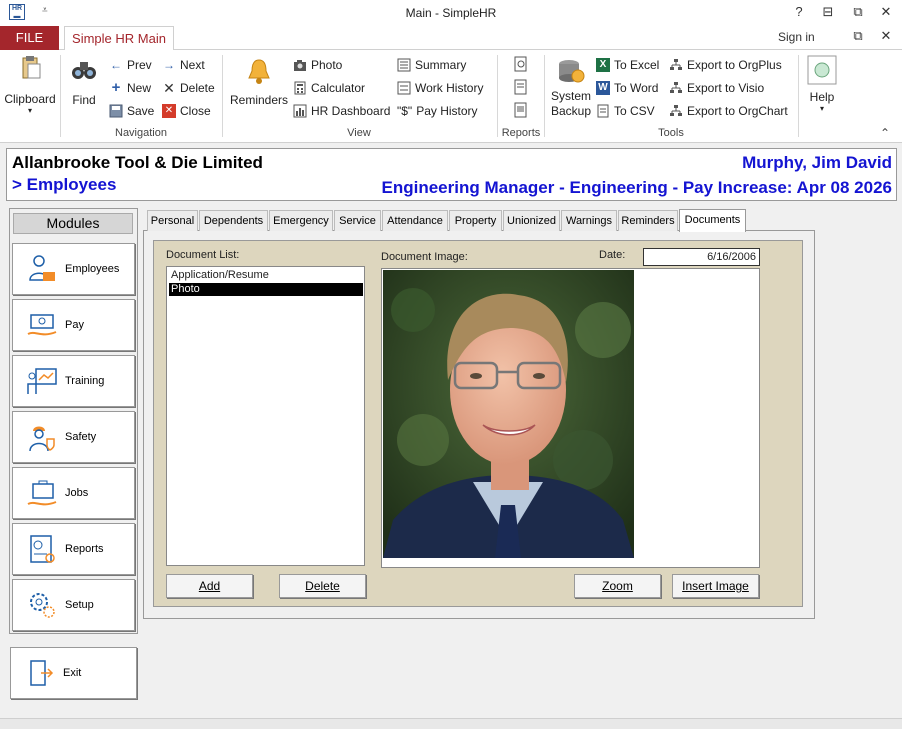 The image size is (902, 729). Describe the element at coordinates (73, 325) in the screenshot. I see `module-pay-button: Pay` at that location.